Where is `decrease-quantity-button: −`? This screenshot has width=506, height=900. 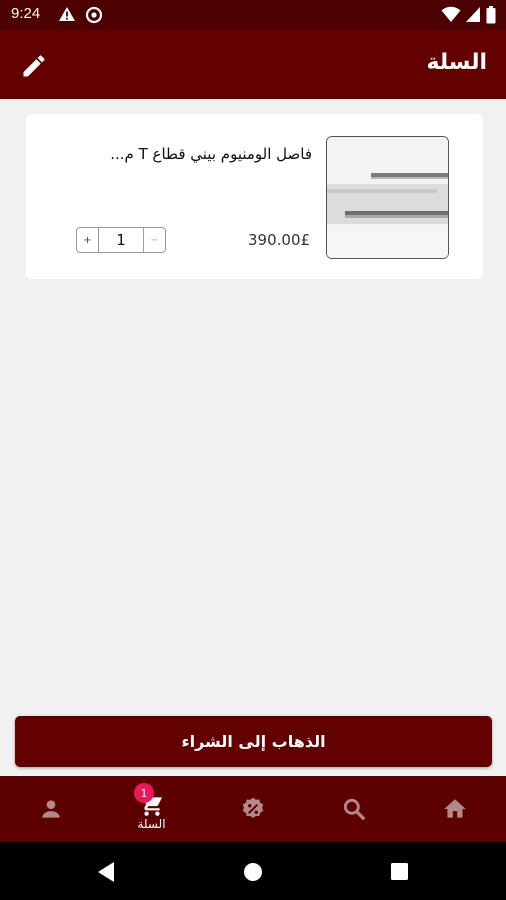 decrease-quantity-button: − is located at coordinates (154, 240).